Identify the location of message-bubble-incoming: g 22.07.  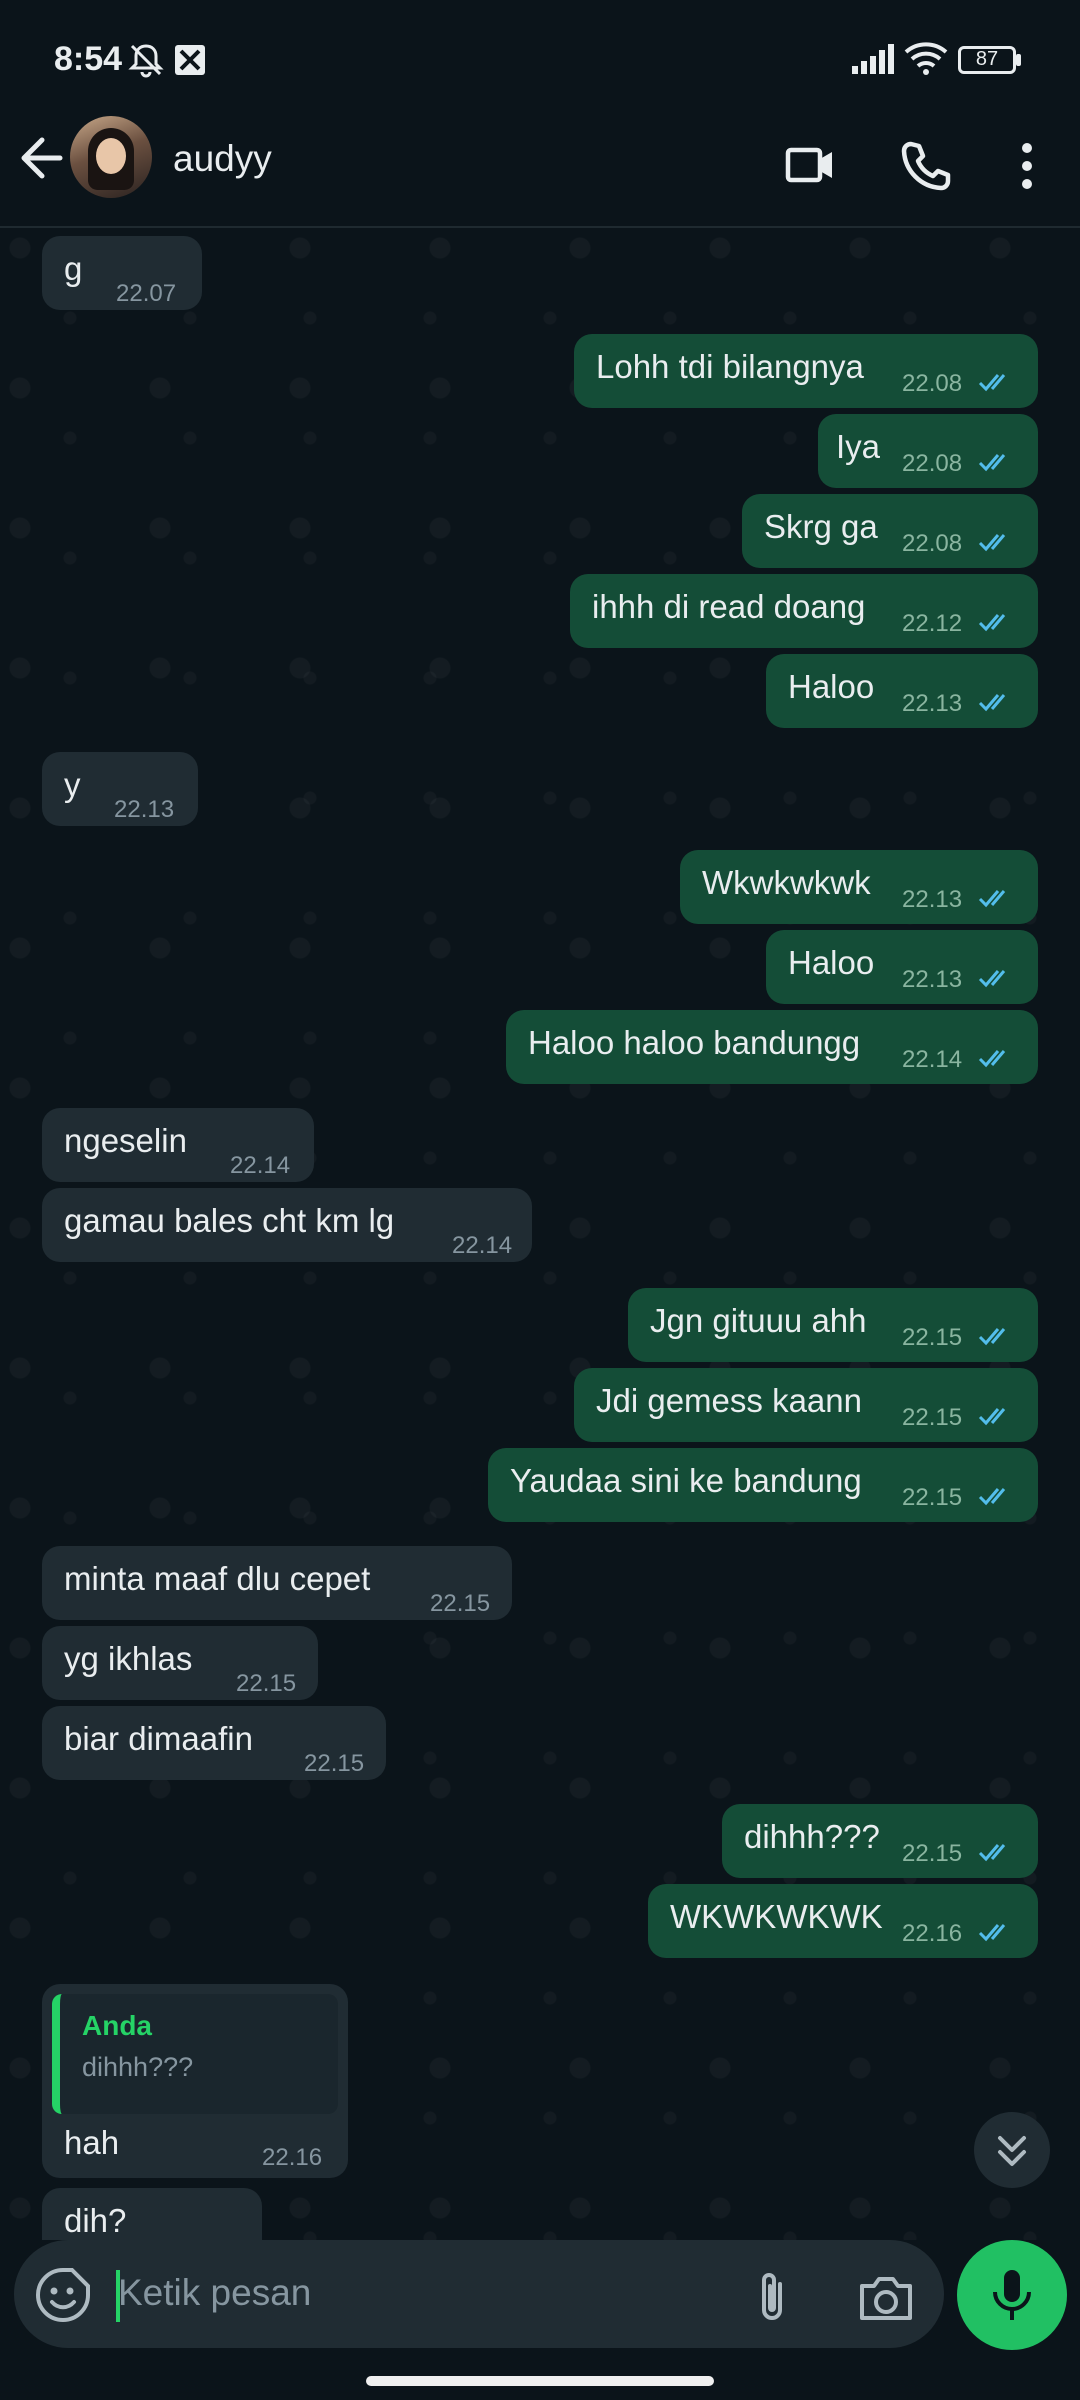
(122, 273).